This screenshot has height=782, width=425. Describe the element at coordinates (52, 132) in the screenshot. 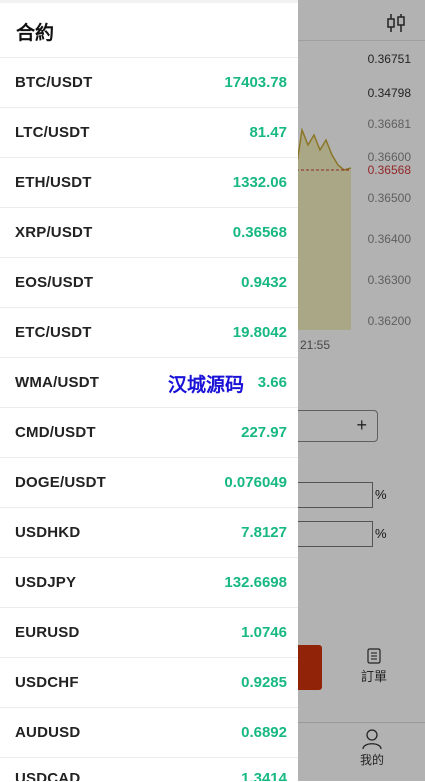

I see `market-symbol: LTC/USDT` at that location.